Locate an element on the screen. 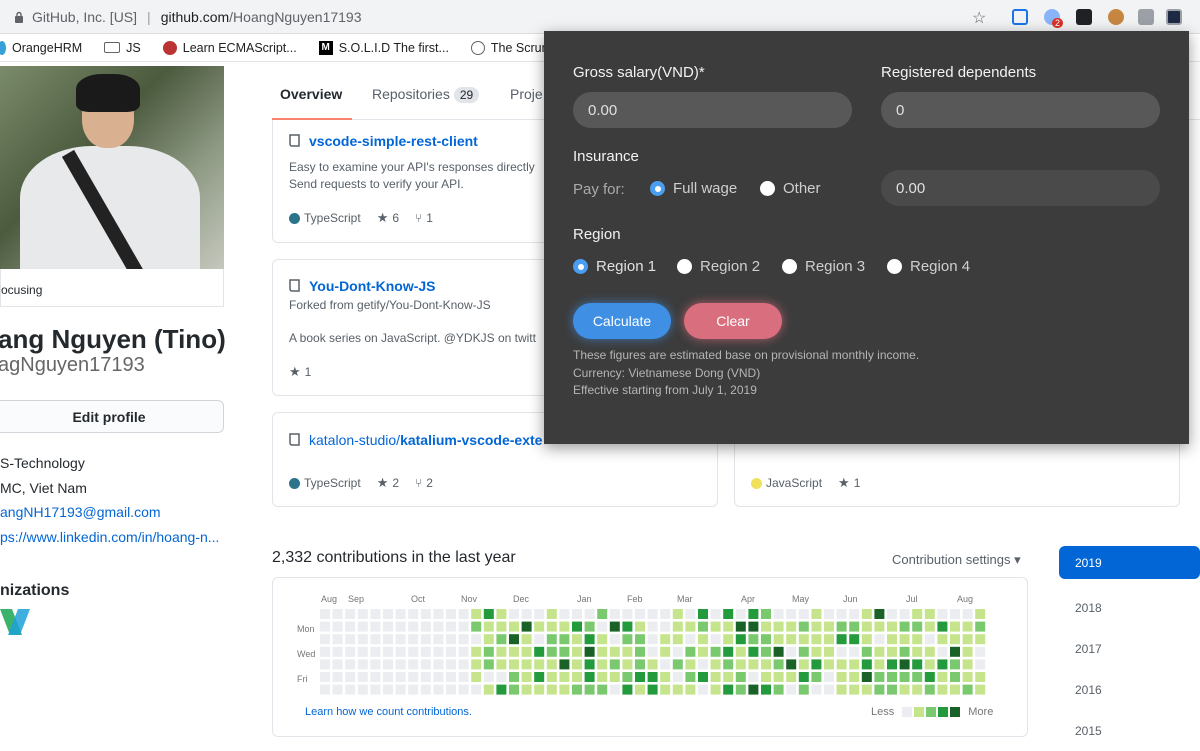 This screenshot has width=1200, height=751. x-extension-icon is located at coordinates (1084, 17).